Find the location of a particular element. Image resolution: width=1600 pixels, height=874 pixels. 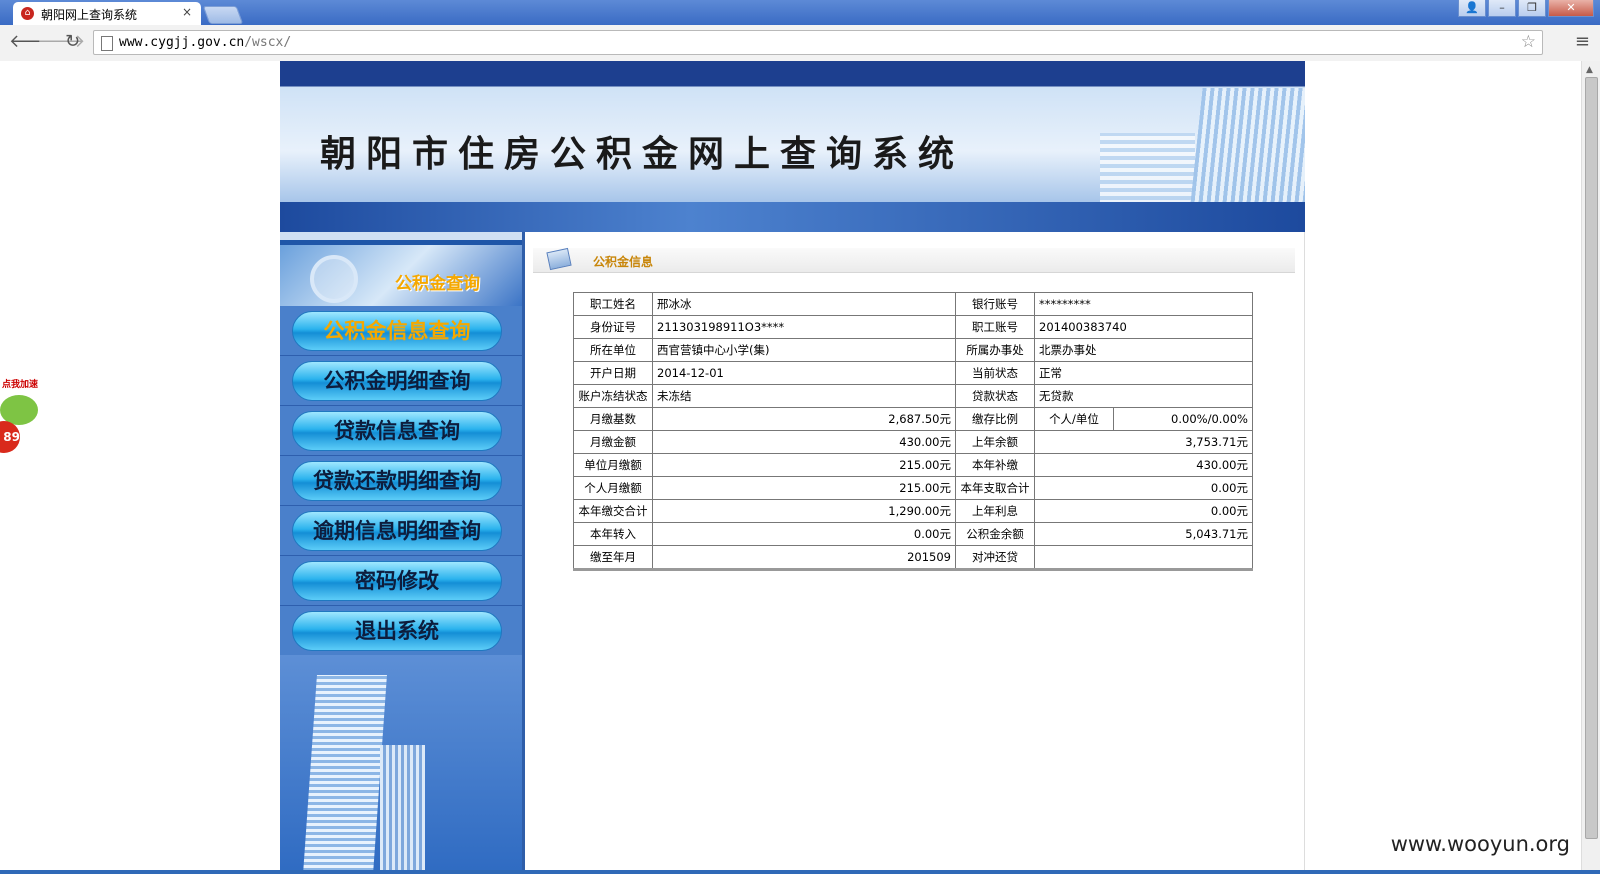

field-label: 对冲还贷 is located at coordinates (995, 557).